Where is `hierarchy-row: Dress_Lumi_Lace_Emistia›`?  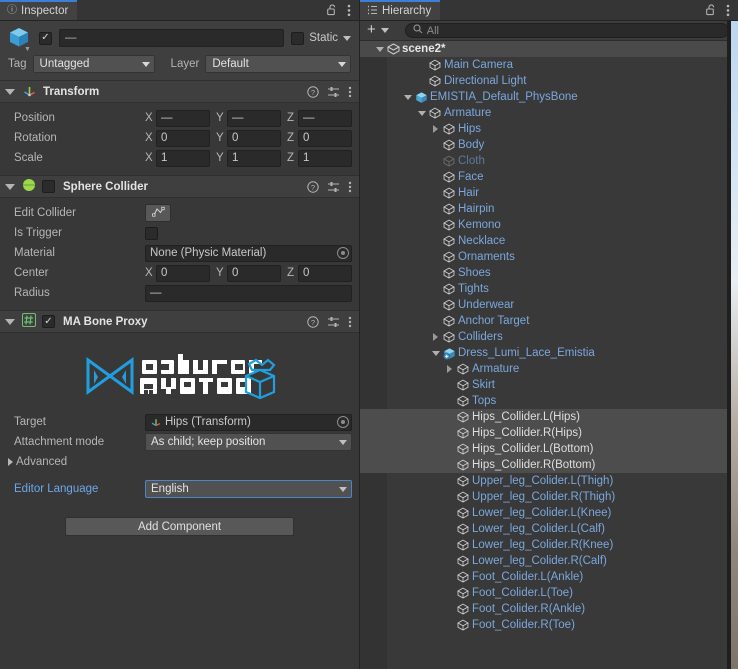
hierarchy-row: Dress_Lumi_Lace_Emistia› is located at coordinates (549, 353).